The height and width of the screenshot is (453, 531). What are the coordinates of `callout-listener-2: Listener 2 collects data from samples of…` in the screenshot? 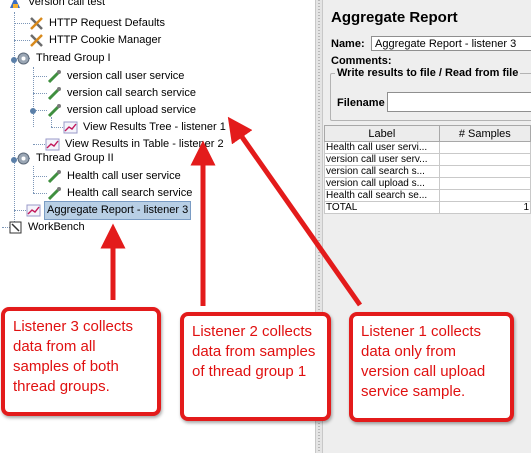 It's located at (255, 366).